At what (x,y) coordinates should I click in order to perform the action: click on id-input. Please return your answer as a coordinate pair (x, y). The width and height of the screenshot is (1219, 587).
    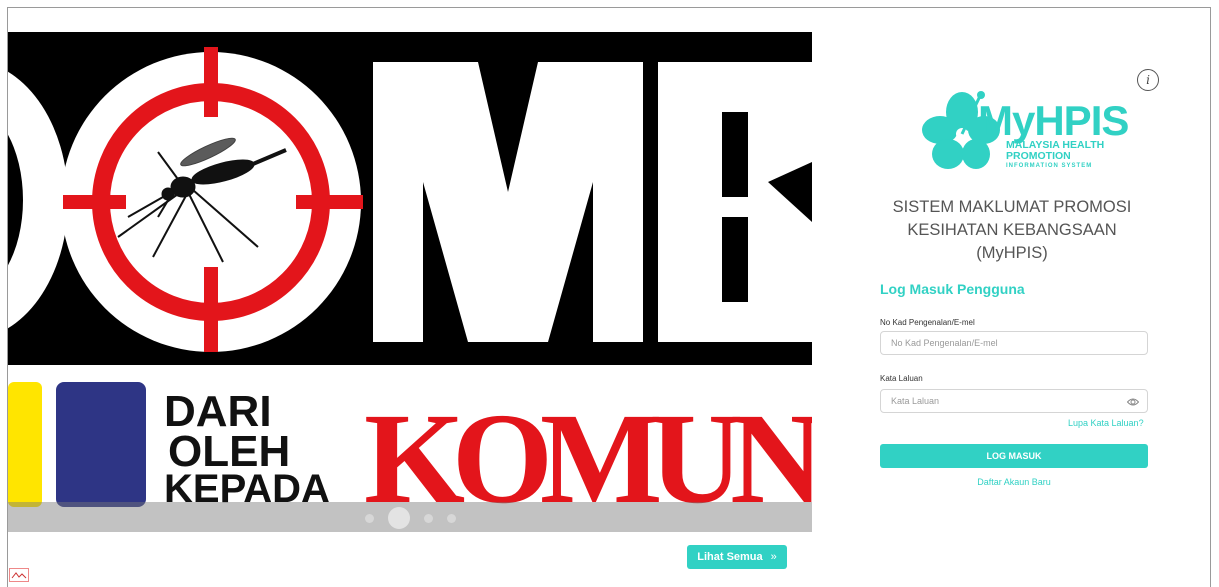
    Looking at the image, I should click on (1006, 343).